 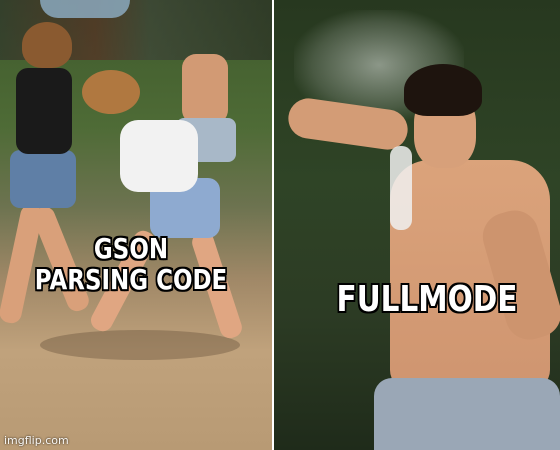 What do you see at coordinates (140, 345) in the screenshot?
I see `ground-shadow` at bounding box center [140, 345].